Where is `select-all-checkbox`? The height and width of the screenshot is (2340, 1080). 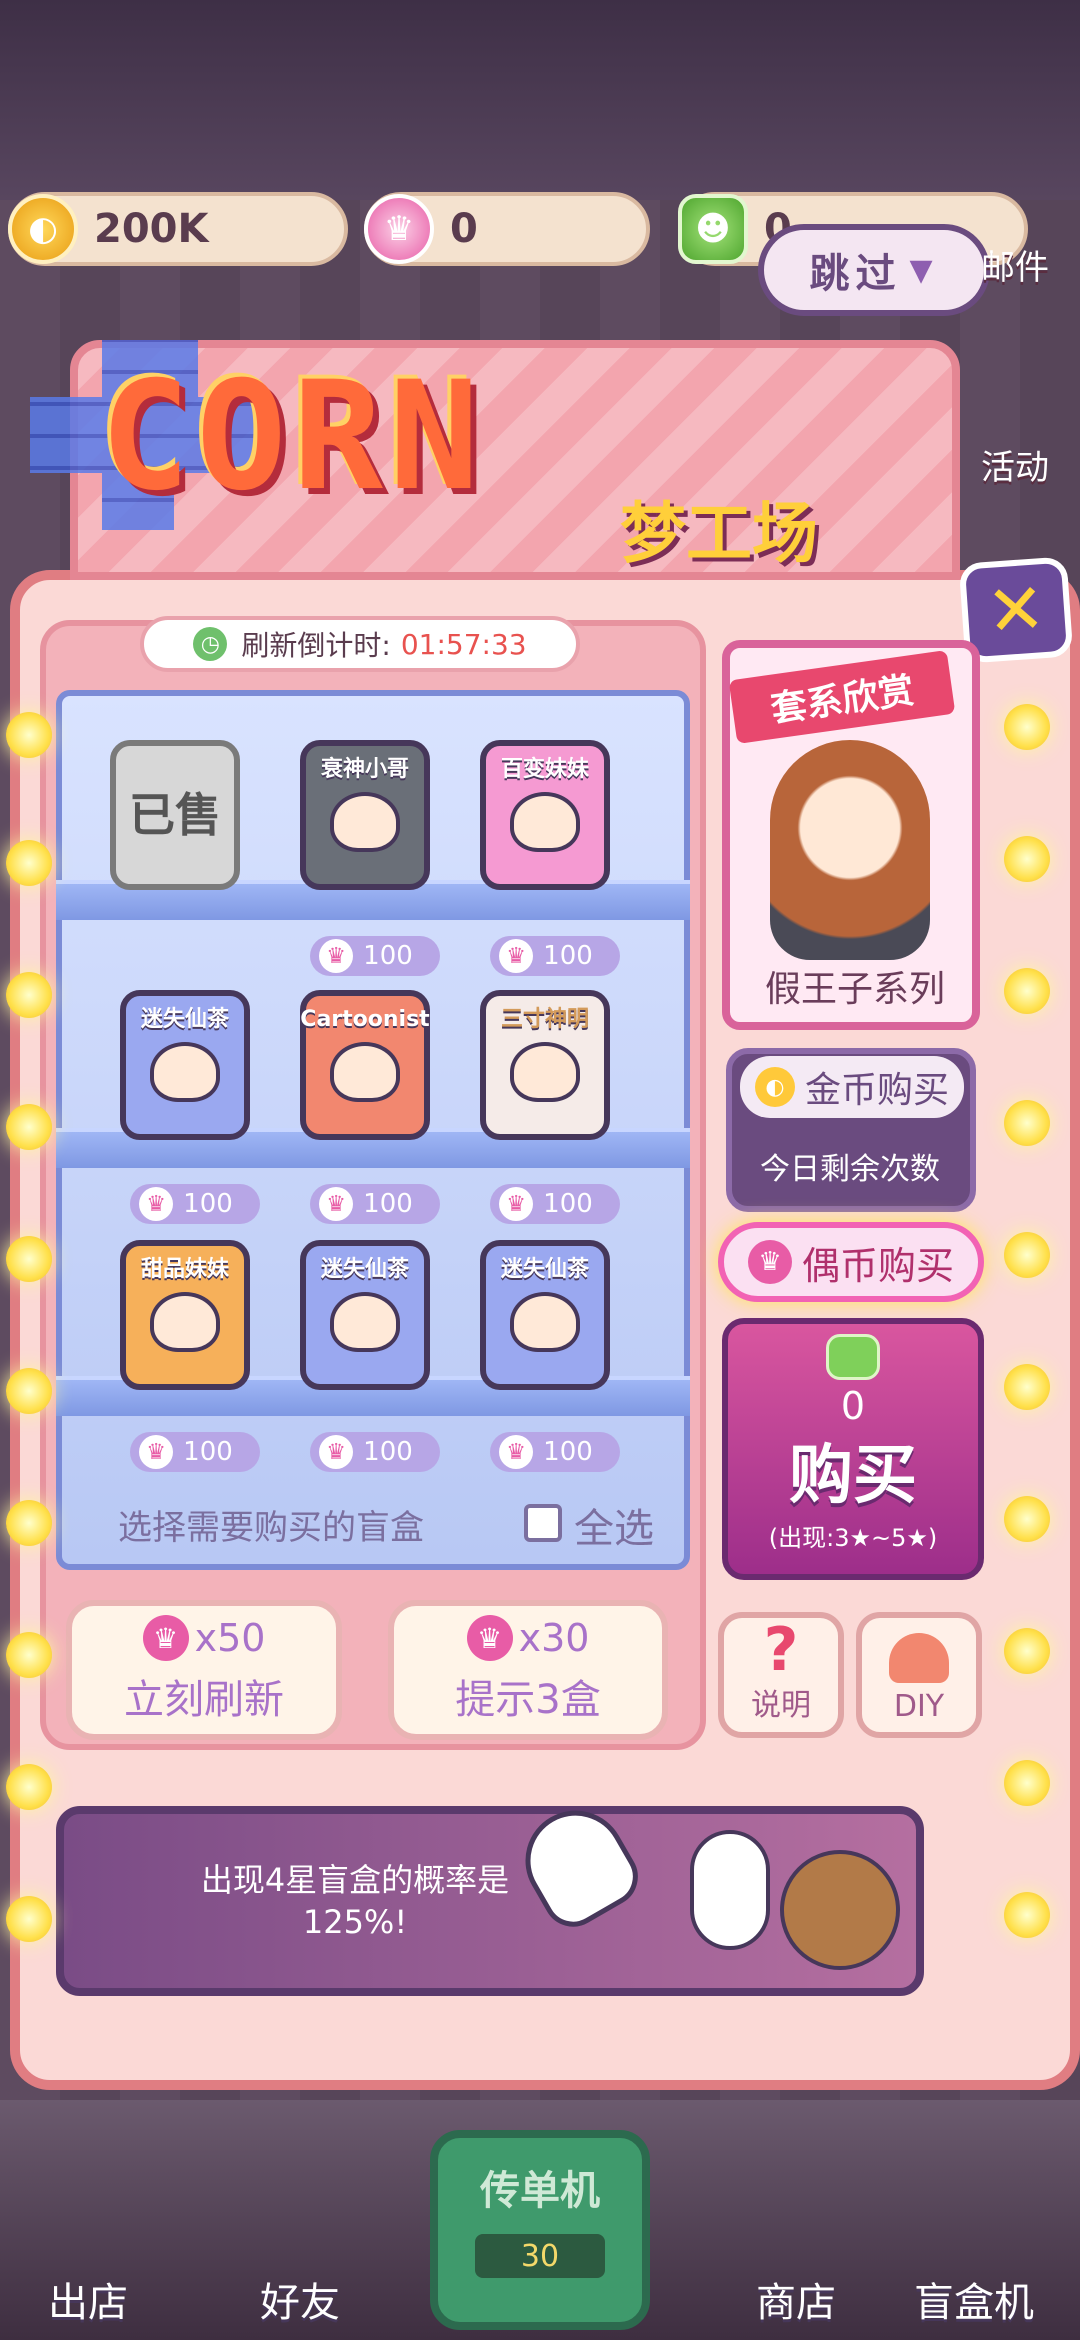
select-all-checkbox is located at coordinates (543, 1523).